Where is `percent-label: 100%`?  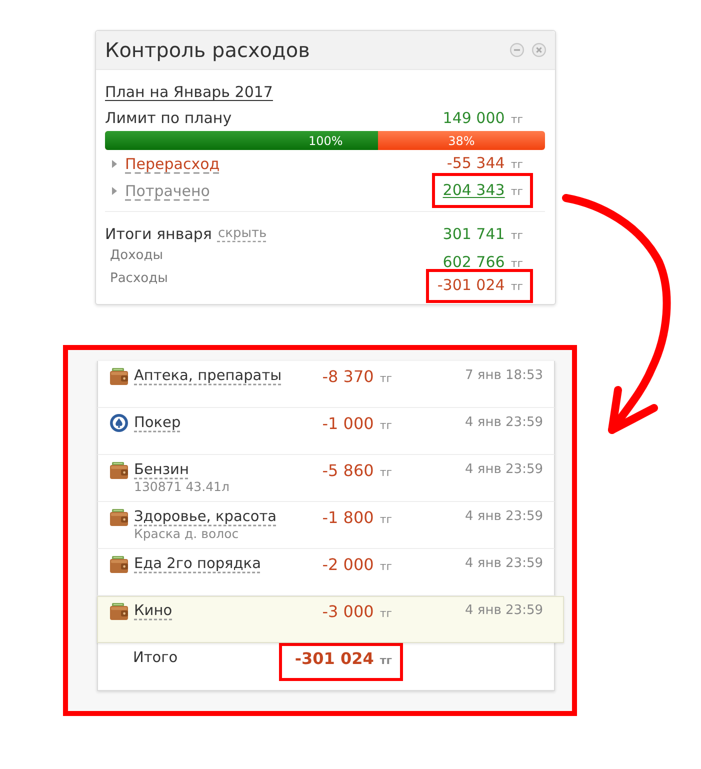
percent-label: 100% is located at coordinates (325, 141).